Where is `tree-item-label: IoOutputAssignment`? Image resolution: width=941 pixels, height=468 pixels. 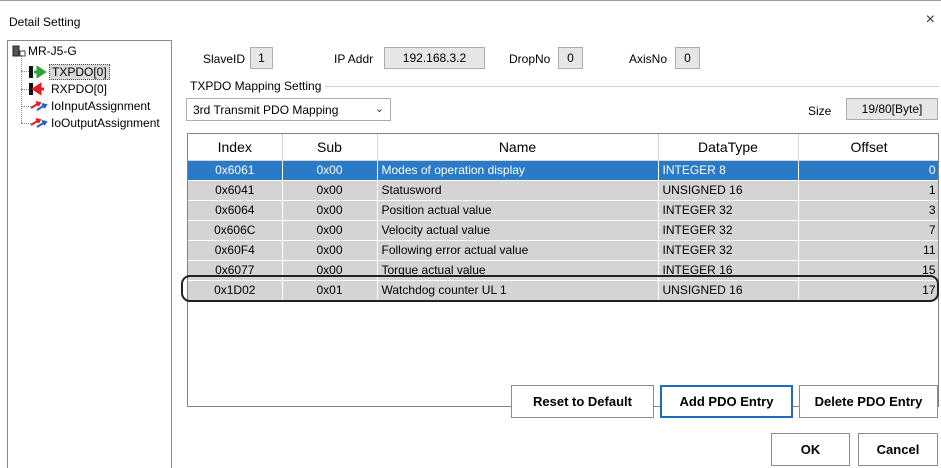 tree-item-label: IoOutputAssignment is located at coordinates (105, 123).